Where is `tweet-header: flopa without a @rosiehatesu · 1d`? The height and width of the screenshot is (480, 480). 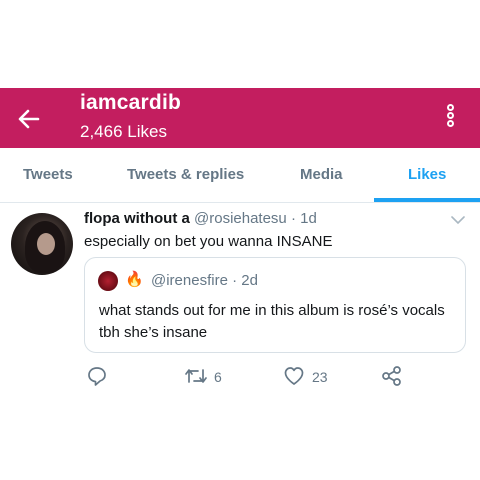
tweet-header: flopa without a @rosiehatesu · 1d is located at coordinates (200, 218).